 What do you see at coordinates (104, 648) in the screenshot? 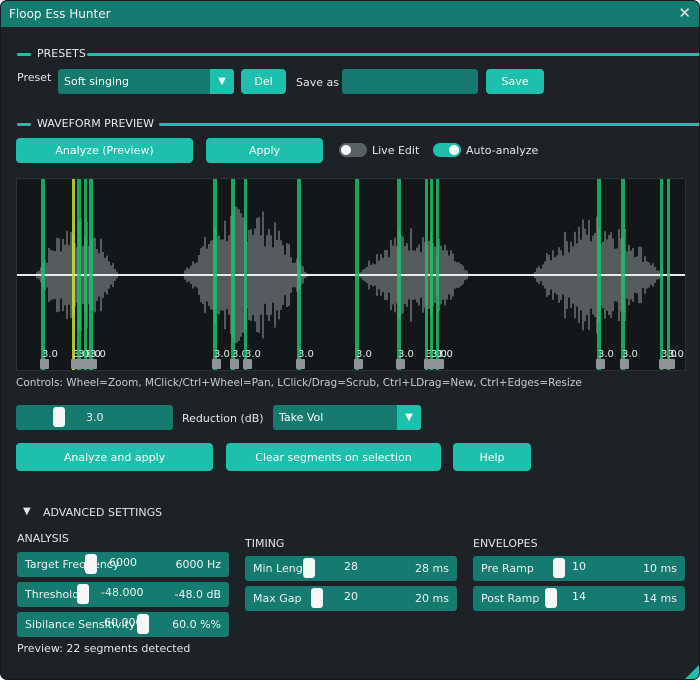
I see `status-text: Preview: 22 segments detected` at bounding box center [104, 648].